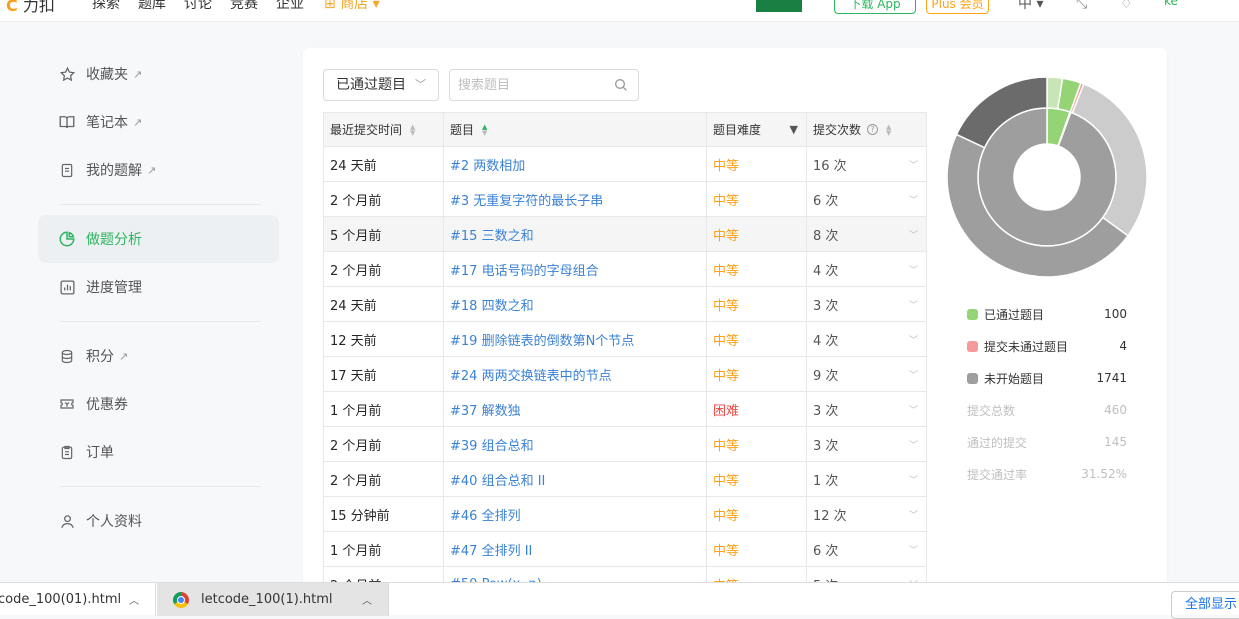 The image size is (1239, 619). What do you see at coordinates (356, 271) in the screenshot?
I see `submit-time: 2 个月前` at bounding box center [356, 271].